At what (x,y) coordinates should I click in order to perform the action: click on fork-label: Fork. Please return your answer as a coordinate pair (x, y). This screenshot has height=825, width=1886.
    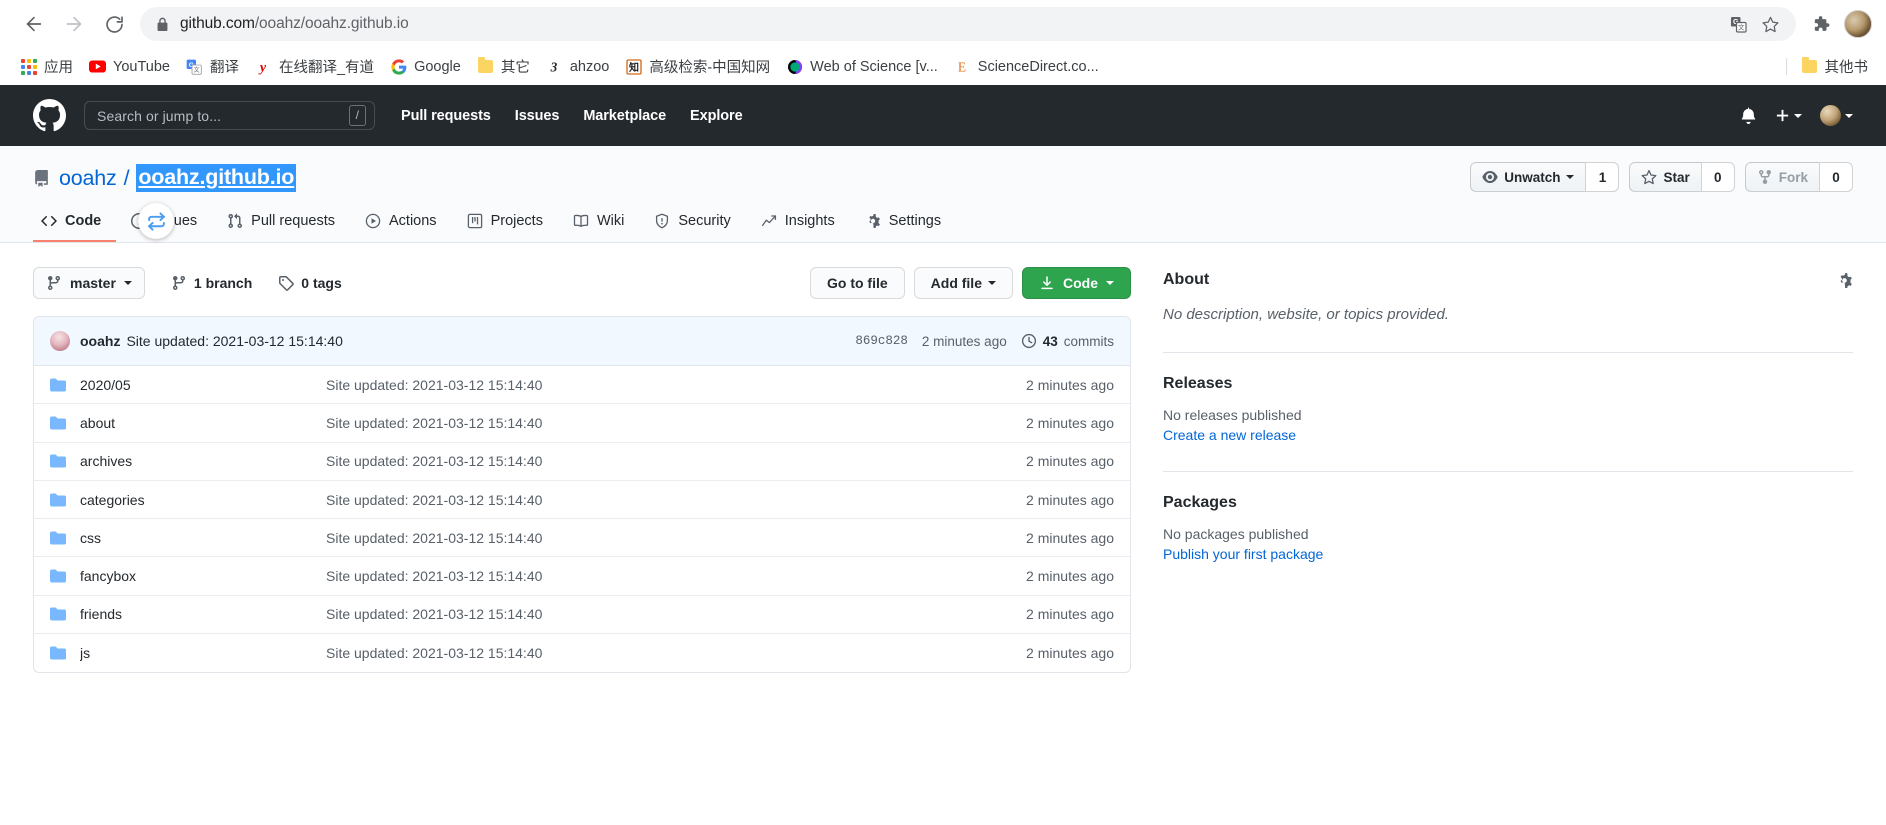
    Looking at the image, I should click on (1793, 177).